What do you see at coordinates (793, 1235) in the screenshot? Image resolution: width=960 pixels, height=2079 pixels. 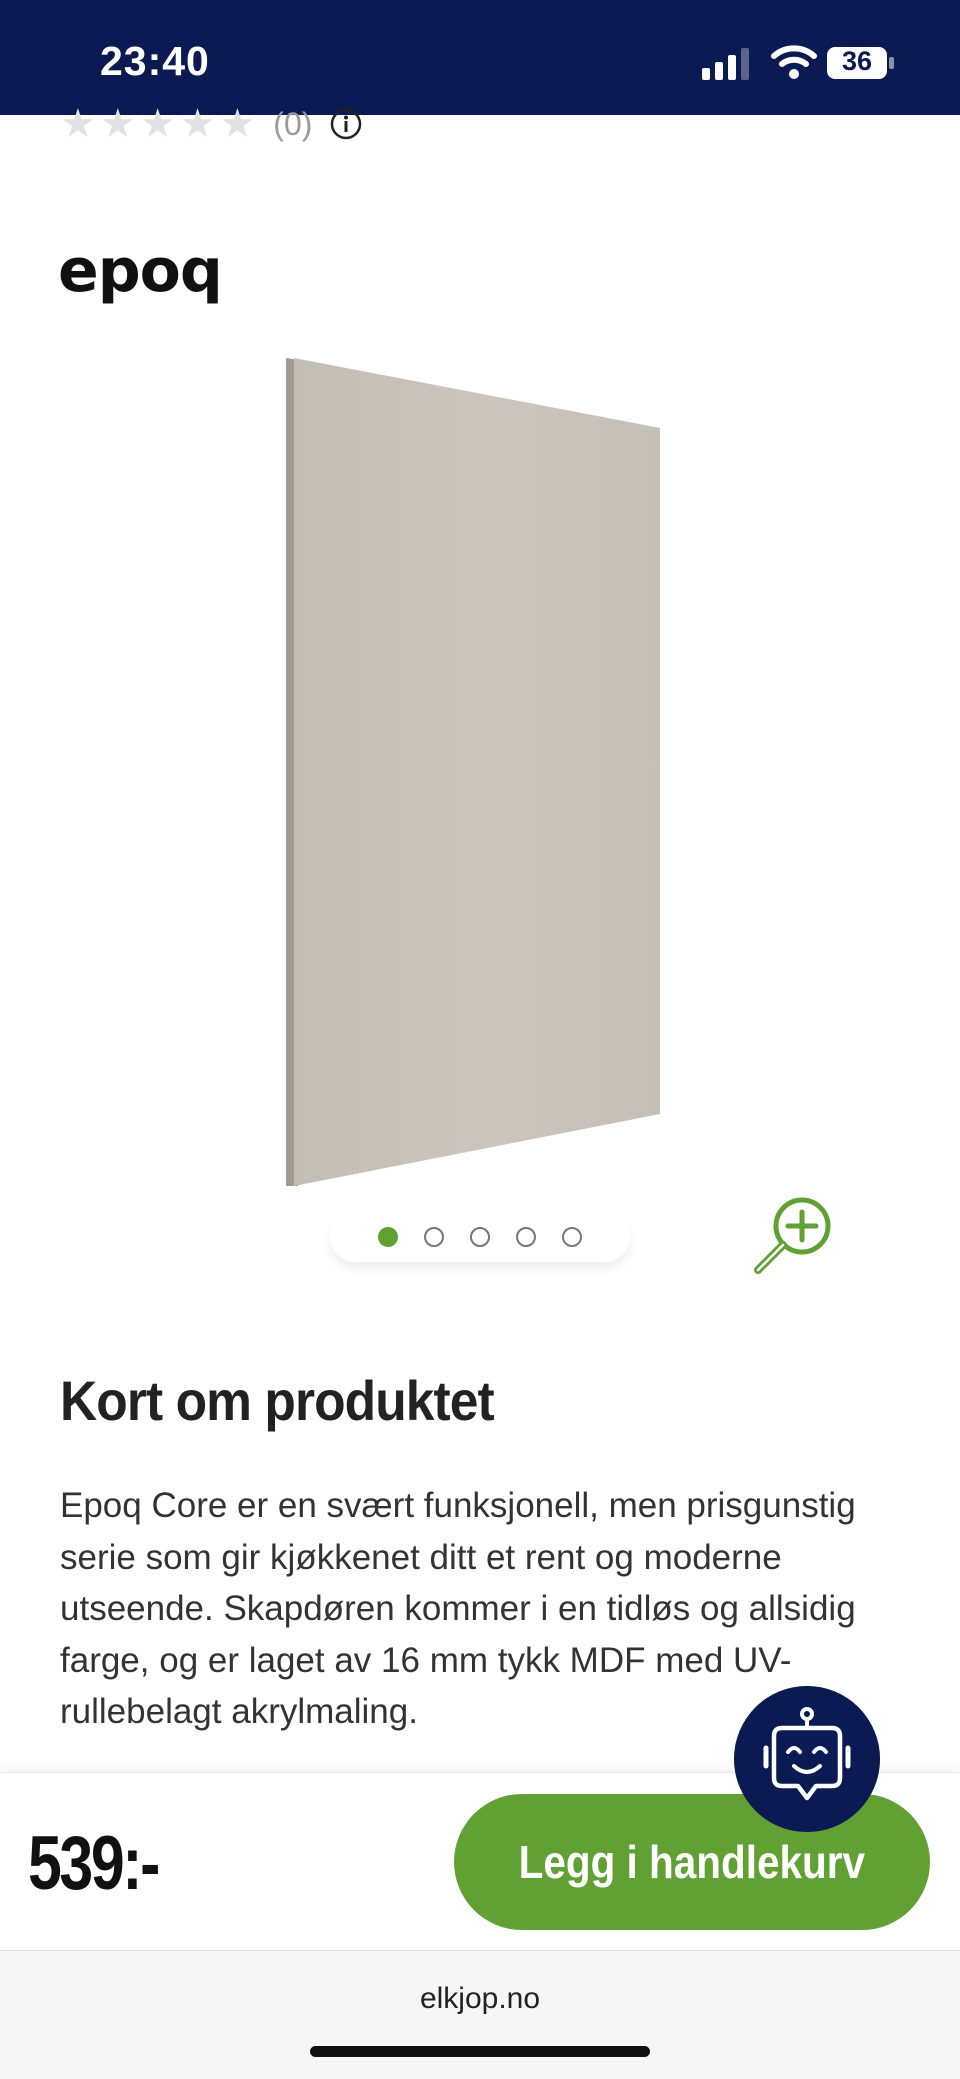 I see `zoom-in-icon` at bounding box center [793, 1235].